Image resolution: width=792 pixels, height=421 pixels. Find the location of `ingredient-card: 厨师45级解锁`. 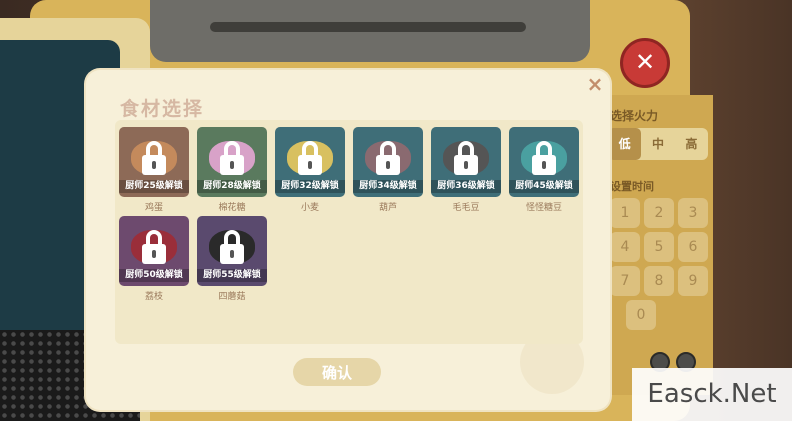

ingredient-card: 厨师45级解锁 is located at coordinates (544, 162).